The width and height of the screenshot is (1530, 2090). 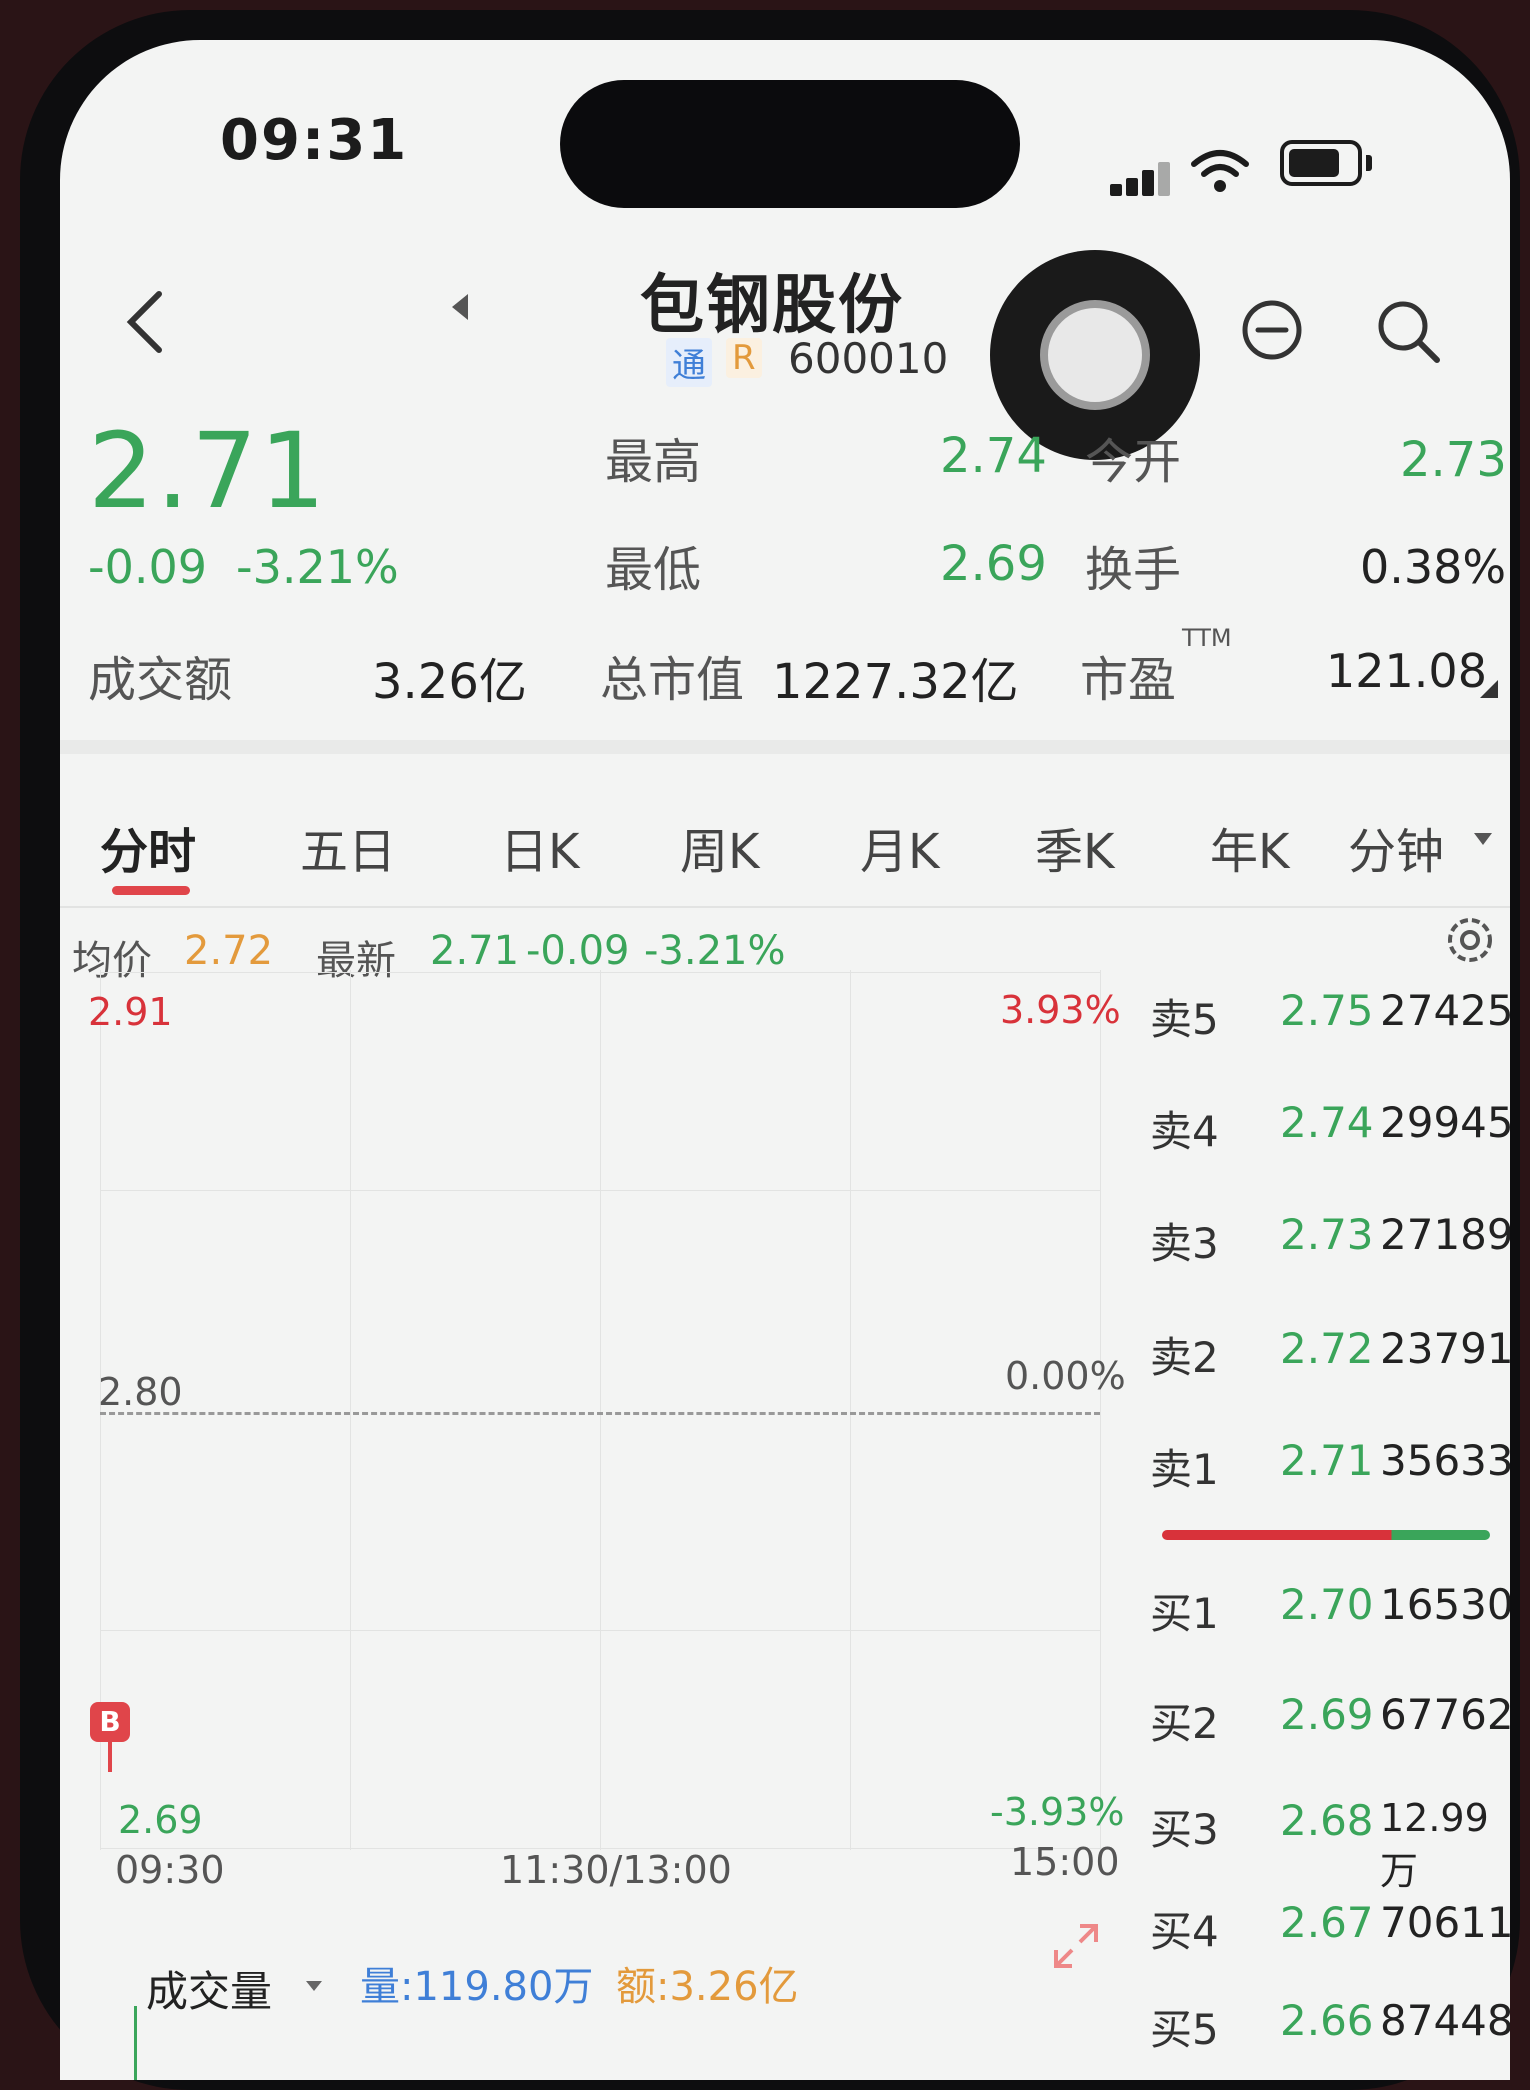 What do you see at coordinates (653, 462) in the screenshot?
I see `high-label: 最高` at bounding box center [653, 462].